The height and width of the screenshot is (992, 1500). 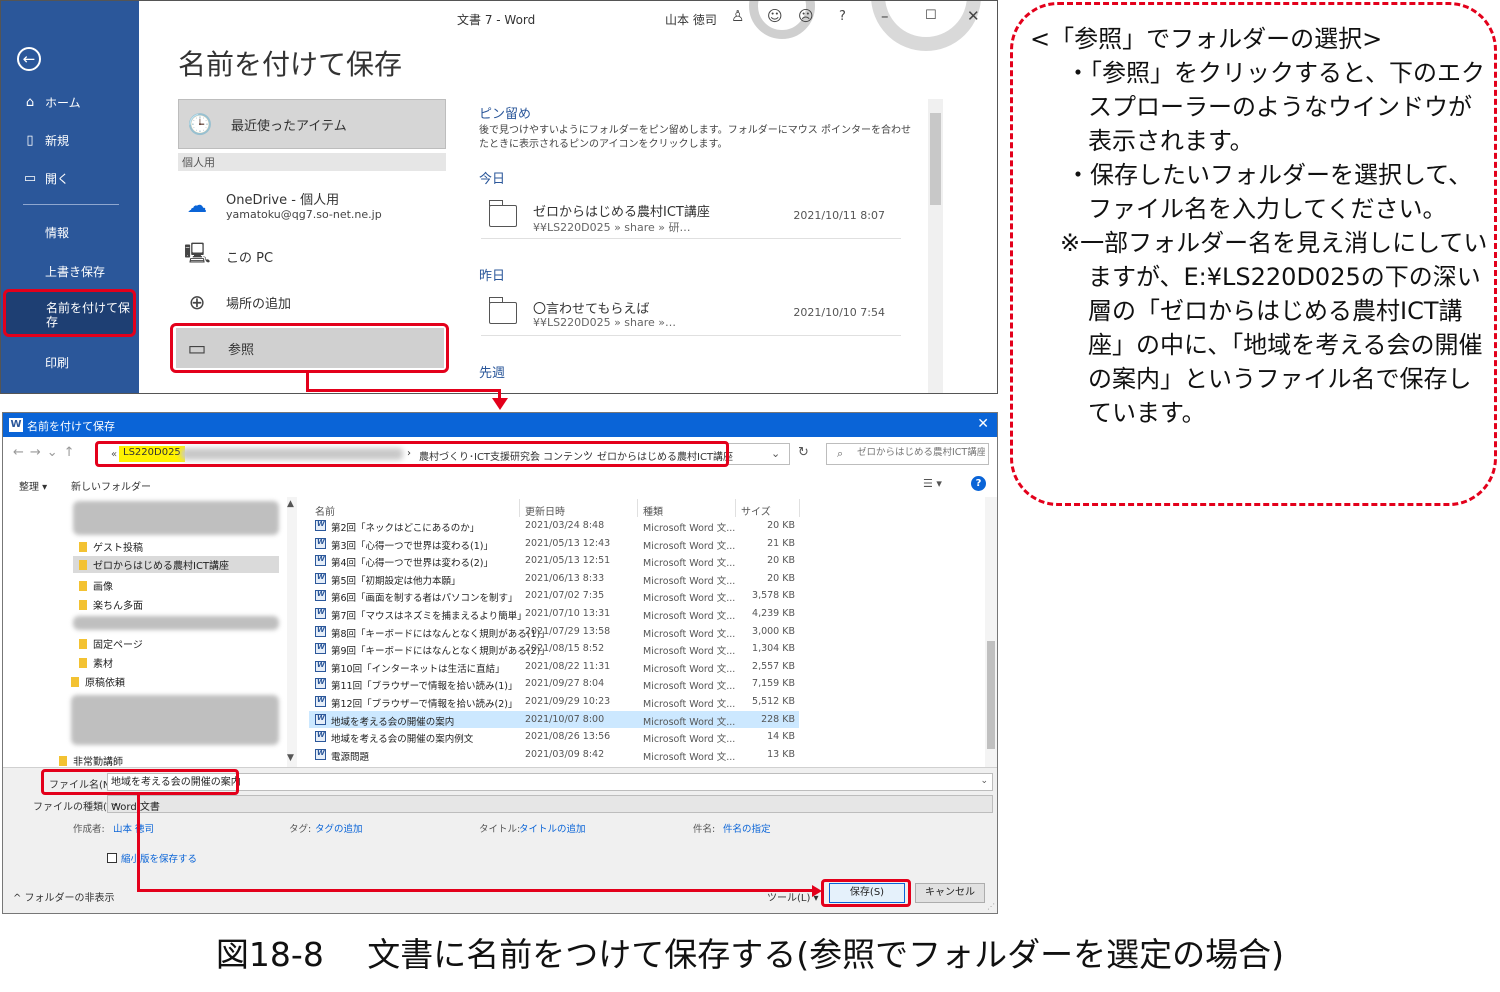 I want to click on tree-item: 原稿依頼, so click(x=98, y=681).